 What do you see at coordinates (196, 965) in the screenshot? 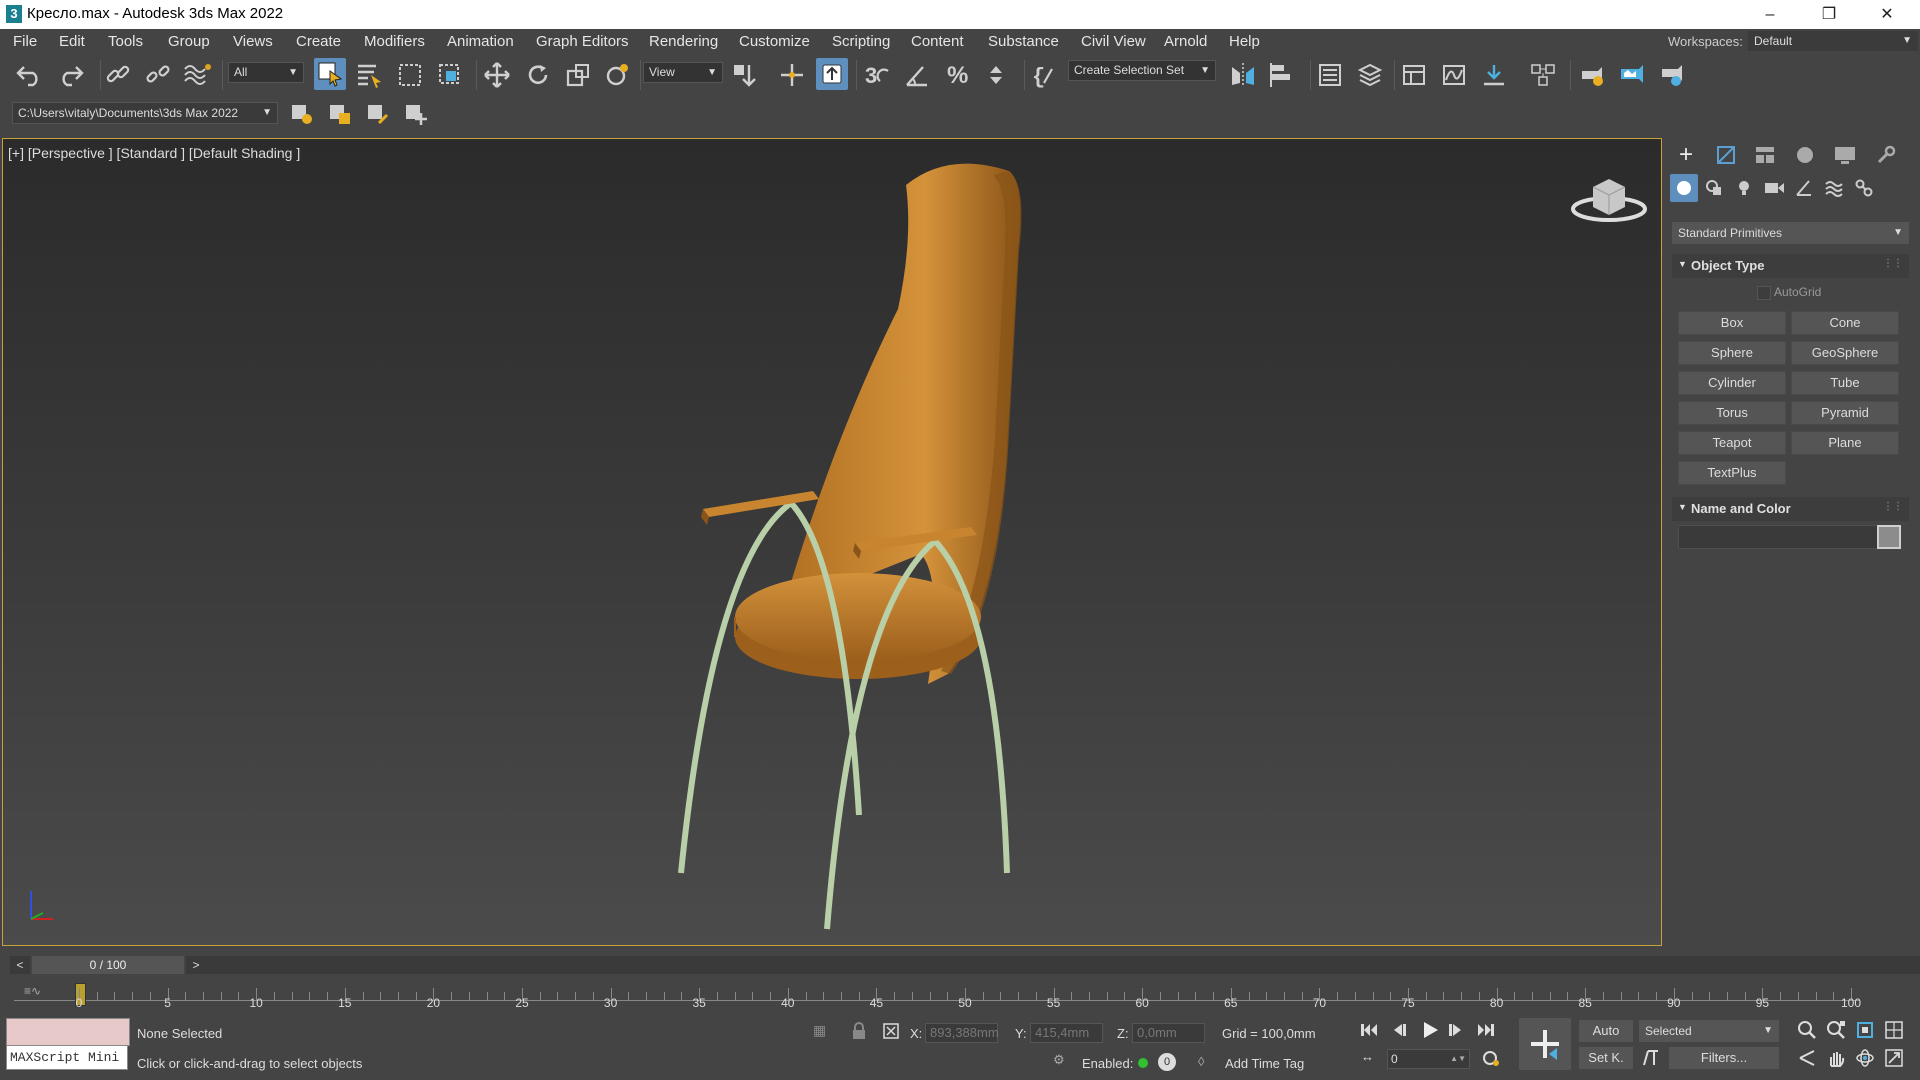
I see `time-slider-next: >` at bounding box center [196, 965].